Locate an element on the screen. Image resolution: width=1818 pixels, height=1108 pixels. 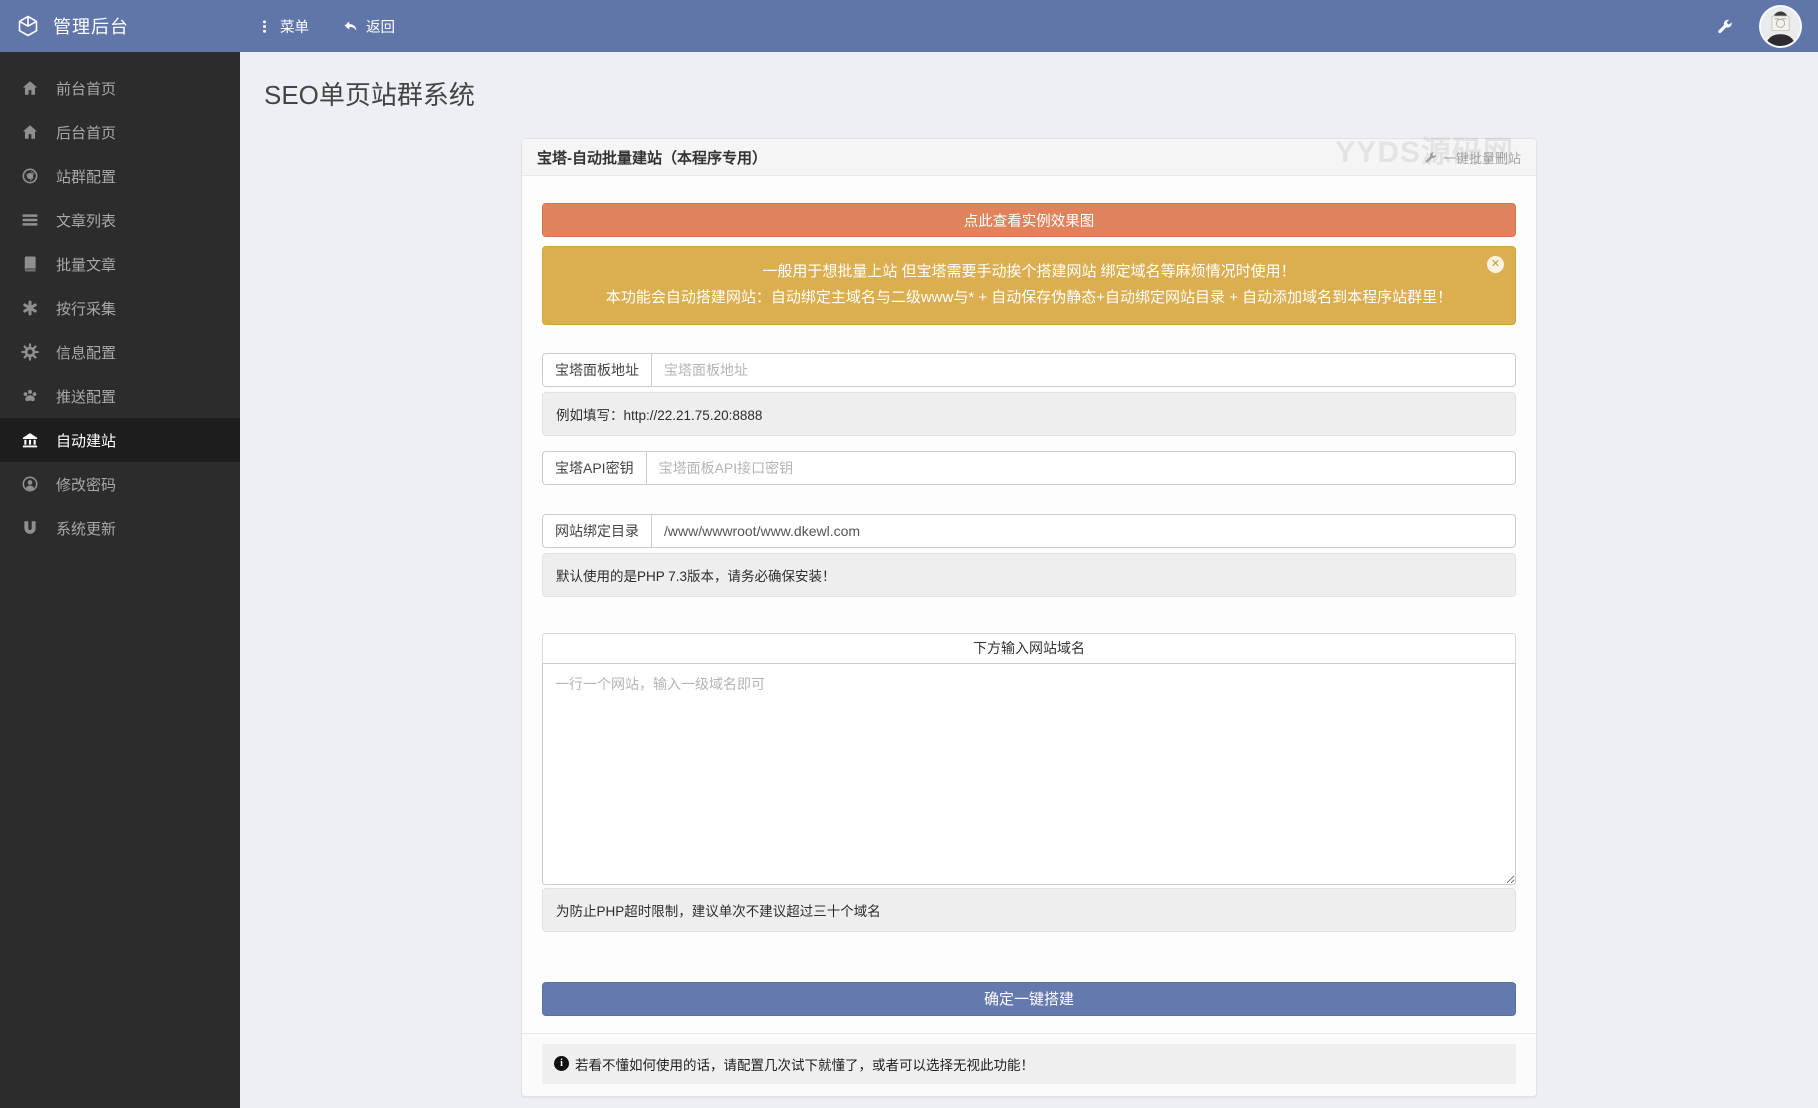
batch-delete-link: 一键批量删站 is located at coordinates (1472, 157).